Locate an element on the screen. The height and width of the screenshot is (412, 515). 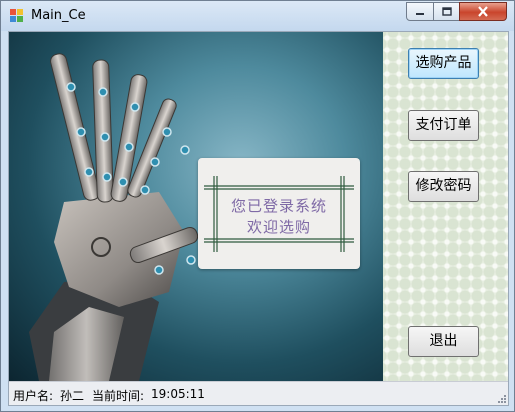
status-bar: 用户名: 孙二 当前时间: 19:05:11 is located at coordinates (258, 393).